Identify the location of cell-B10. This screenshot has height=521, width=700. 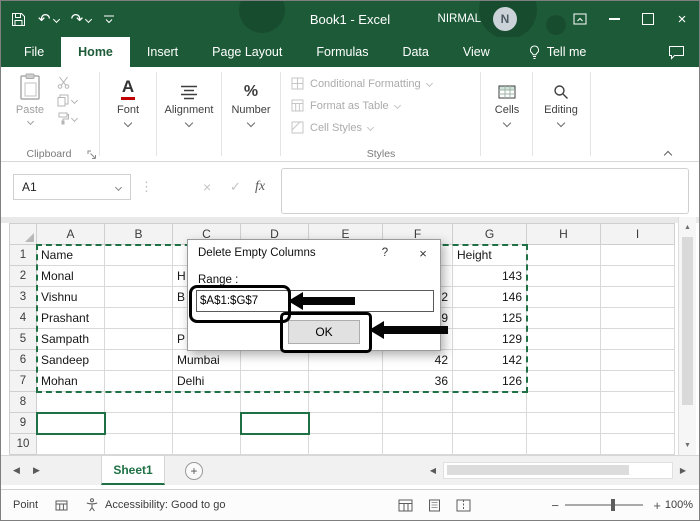
(139, 444).